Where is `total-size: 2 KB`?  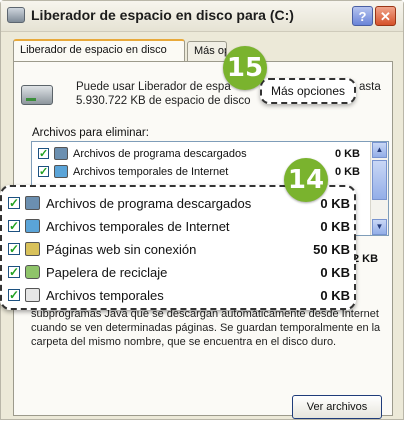
total-size: 2 KB is located at coordinates (366, 259).